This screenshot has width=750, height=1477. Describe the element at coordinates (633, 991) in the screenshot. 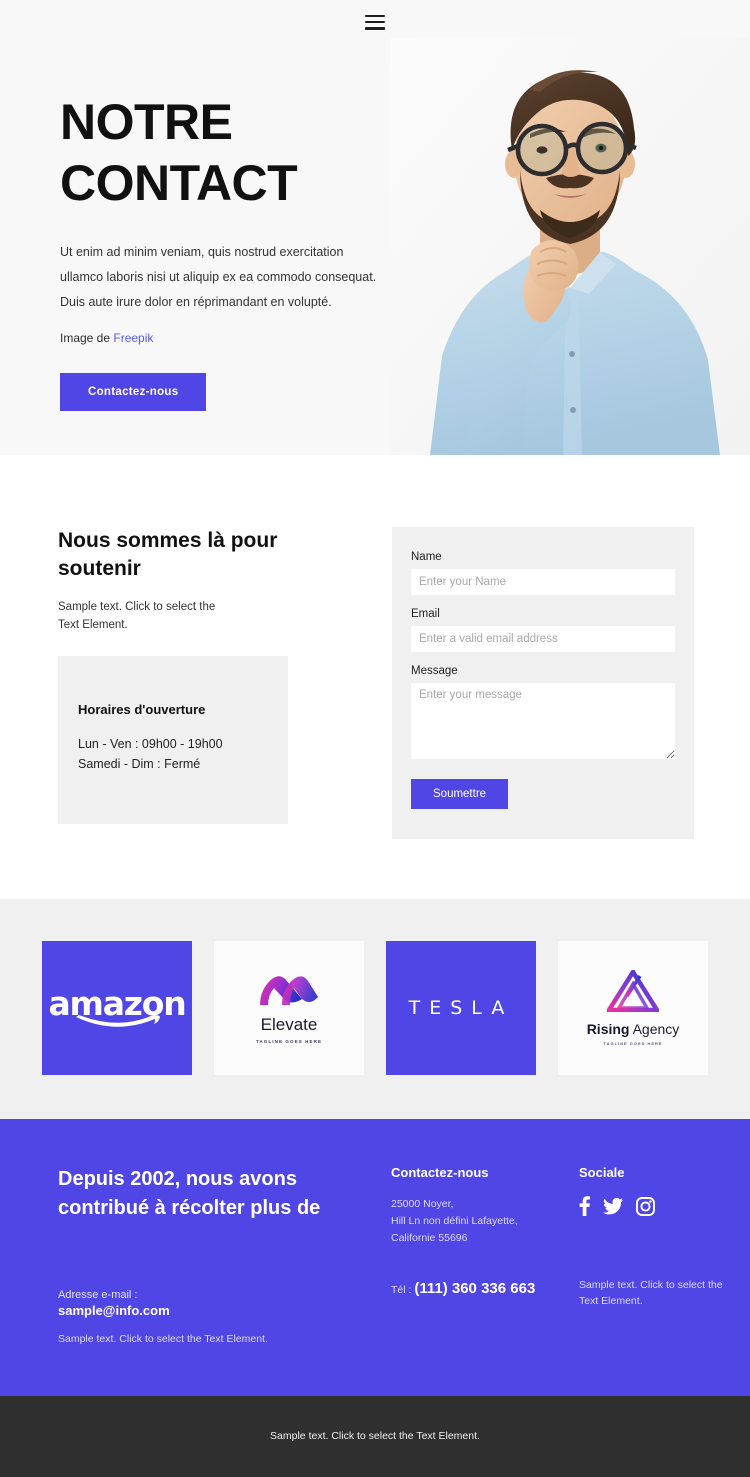

I see `rising-agency-mark-icon` at that location.